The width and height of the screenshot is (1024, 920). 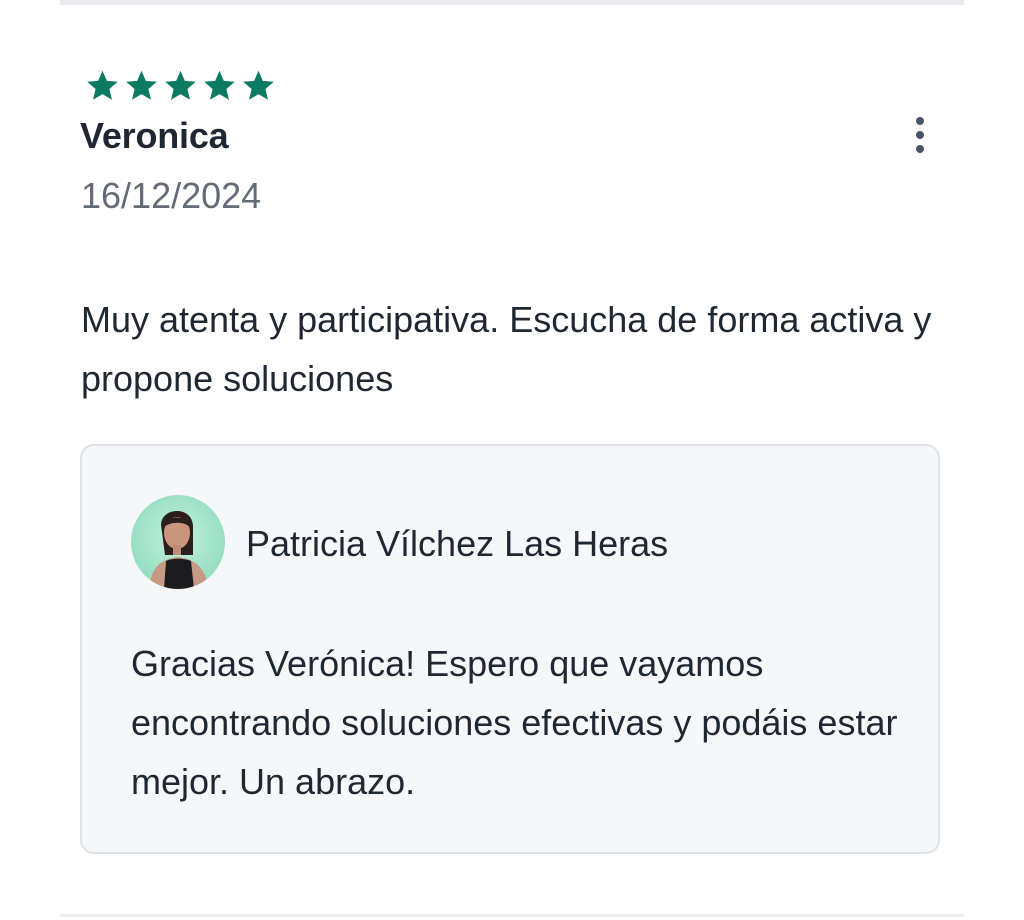 What do you see at coordinates (171, 195) in the screenshot?
I see `review-date: 16/12/2024` at bounding box center [171, 195].